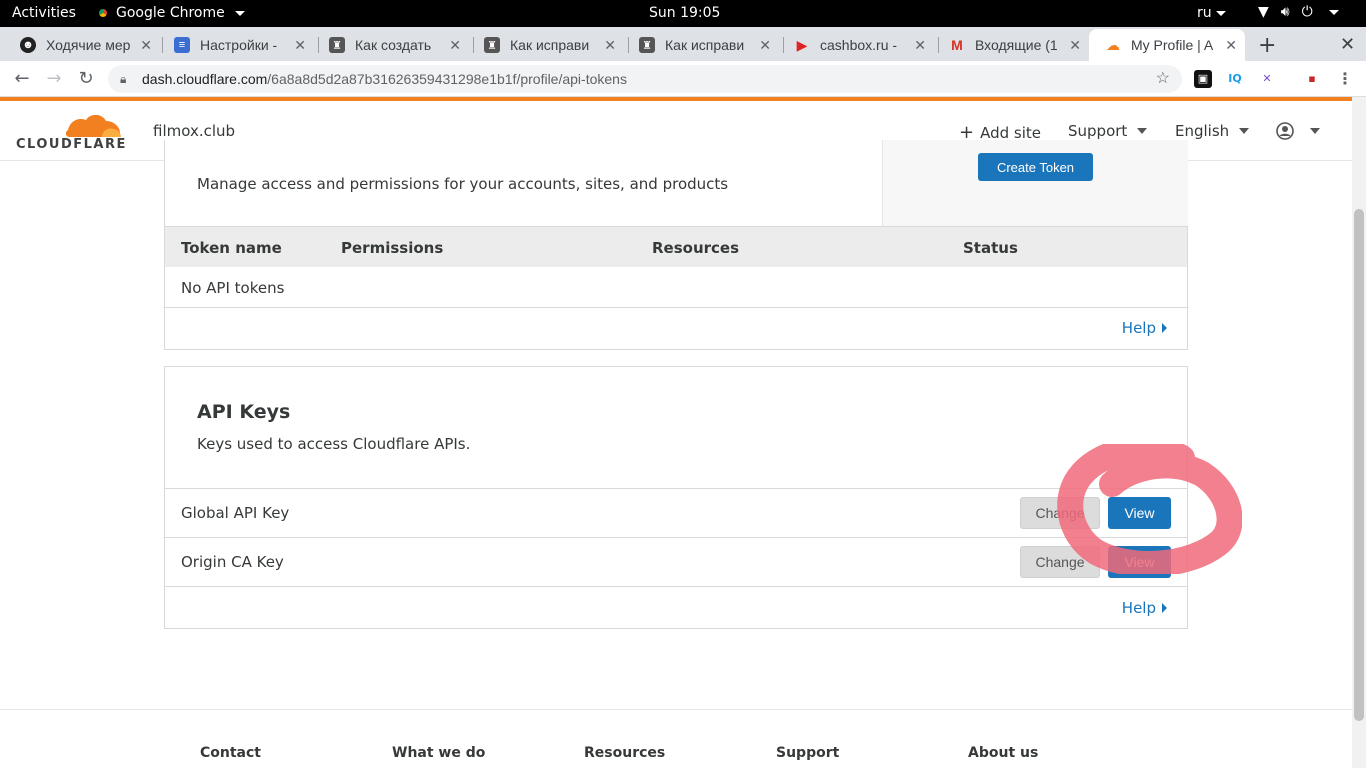 The height and width of the screenshot is (768, 1366). What do you see at coordinates (676, 562) in the screenshot?
I see `key-row-origin-ca: Origin CA Key Change View` at bounding box center [676, 562].